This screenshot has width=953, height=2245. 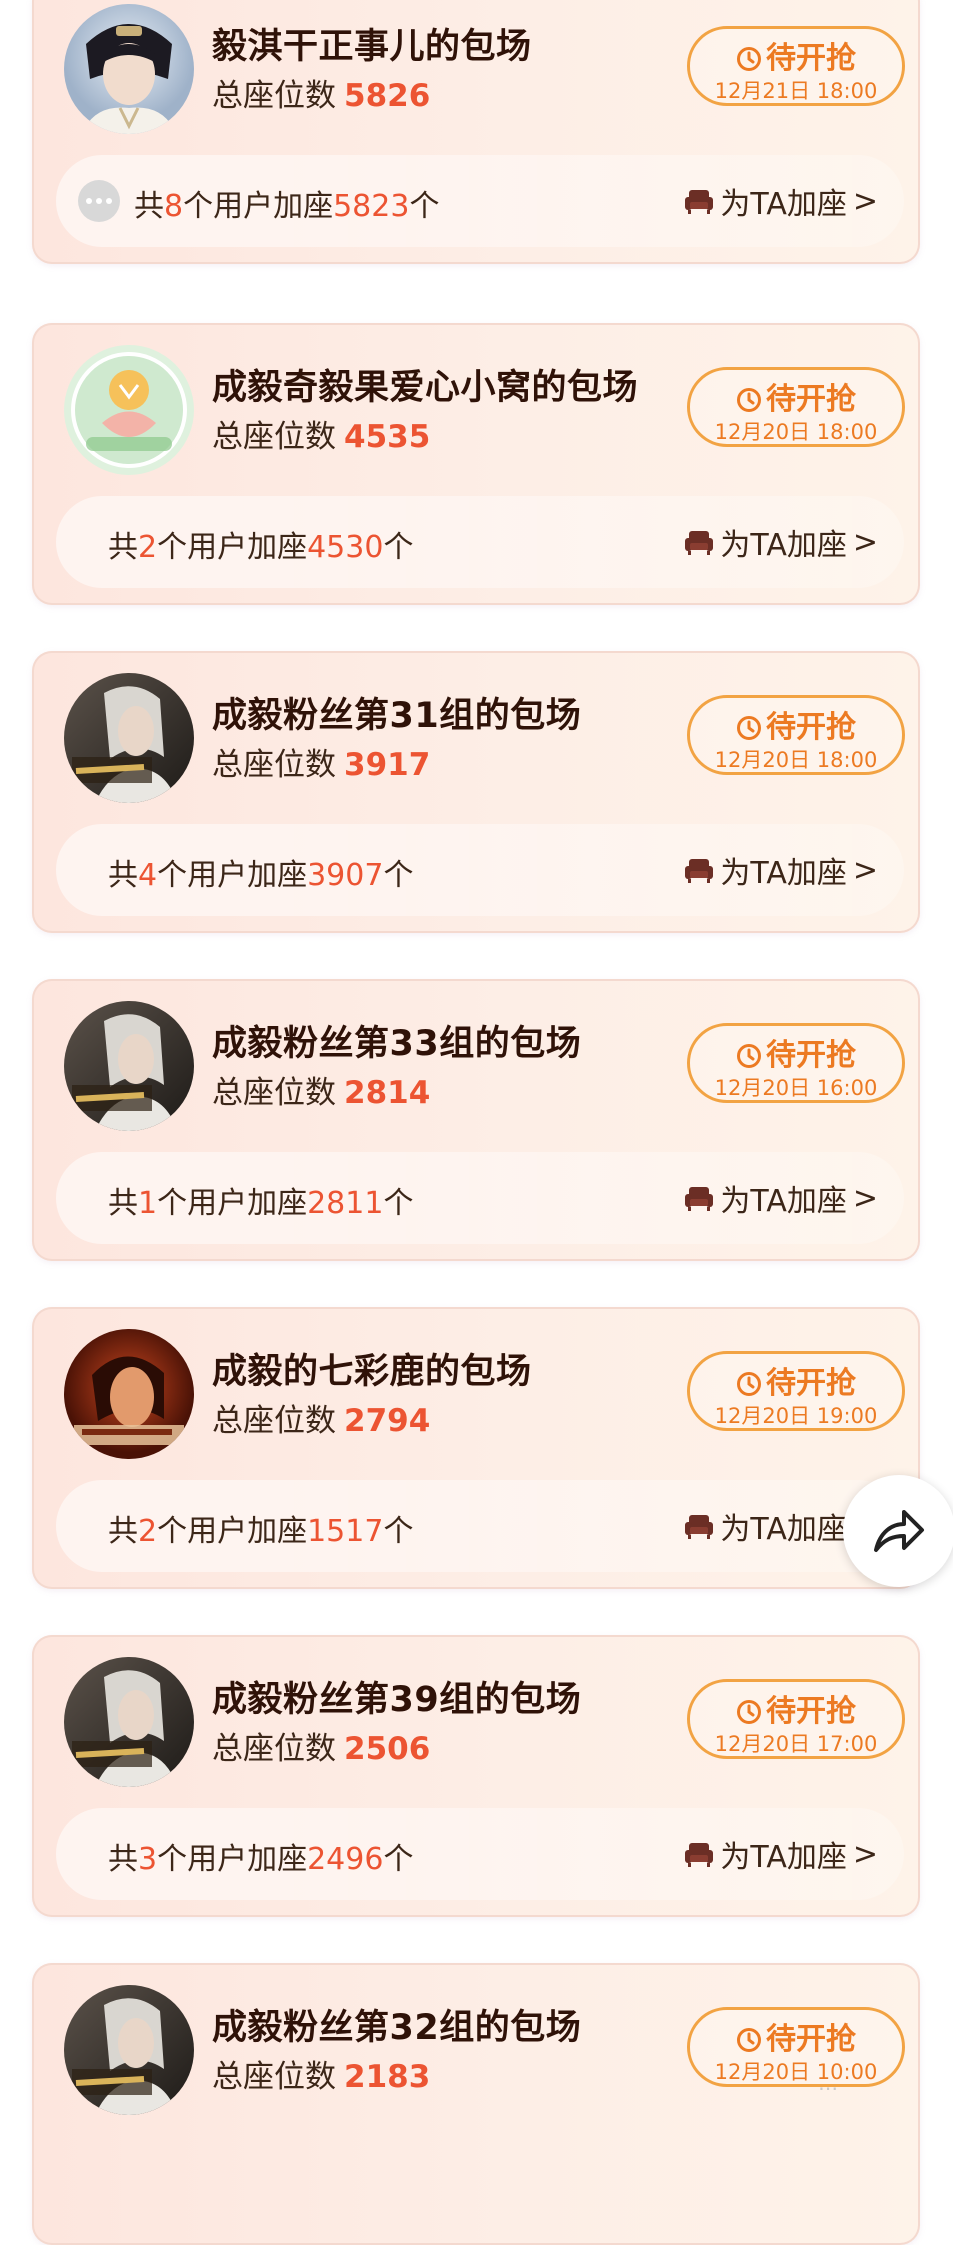 I want to click on added-seat-count: 4530, so click(x=345, y=547).